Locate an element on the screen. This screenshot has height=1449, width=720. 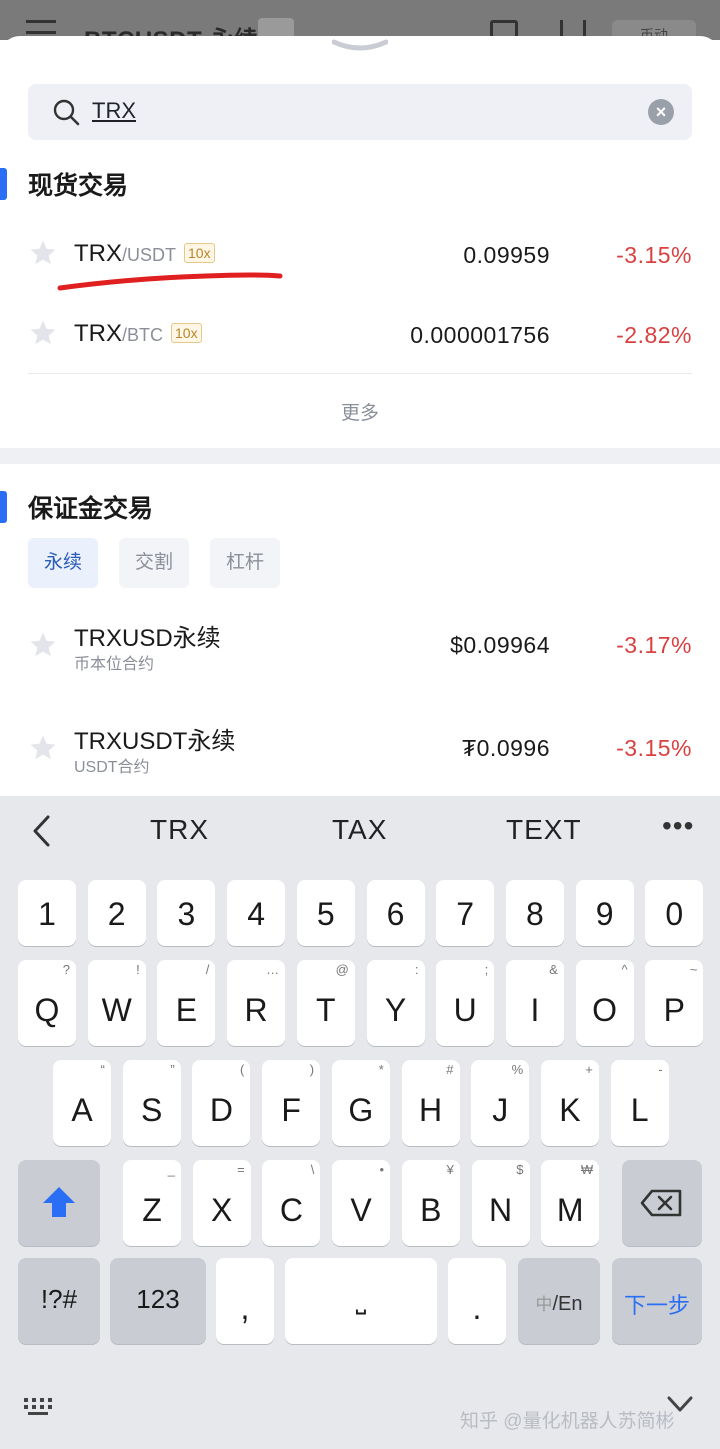
key-p: P ~ is located at coordinates (674, 1003).